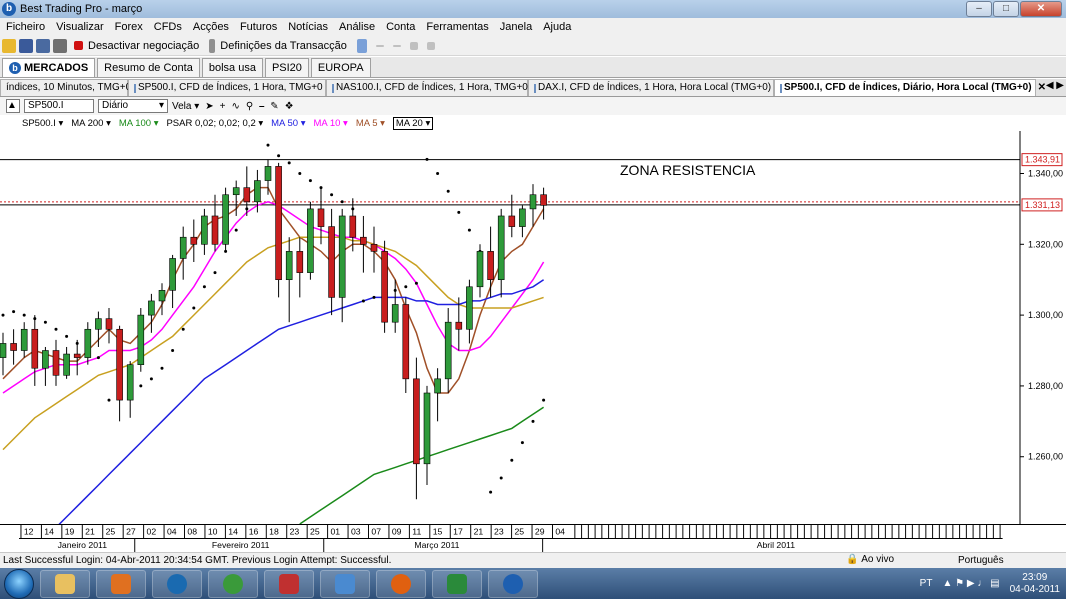 This screenshot has height=599, width=1066. Describe the element at coordinates (211, 27) in the screenshot. I see `menu-accoes: Acções` at that location.